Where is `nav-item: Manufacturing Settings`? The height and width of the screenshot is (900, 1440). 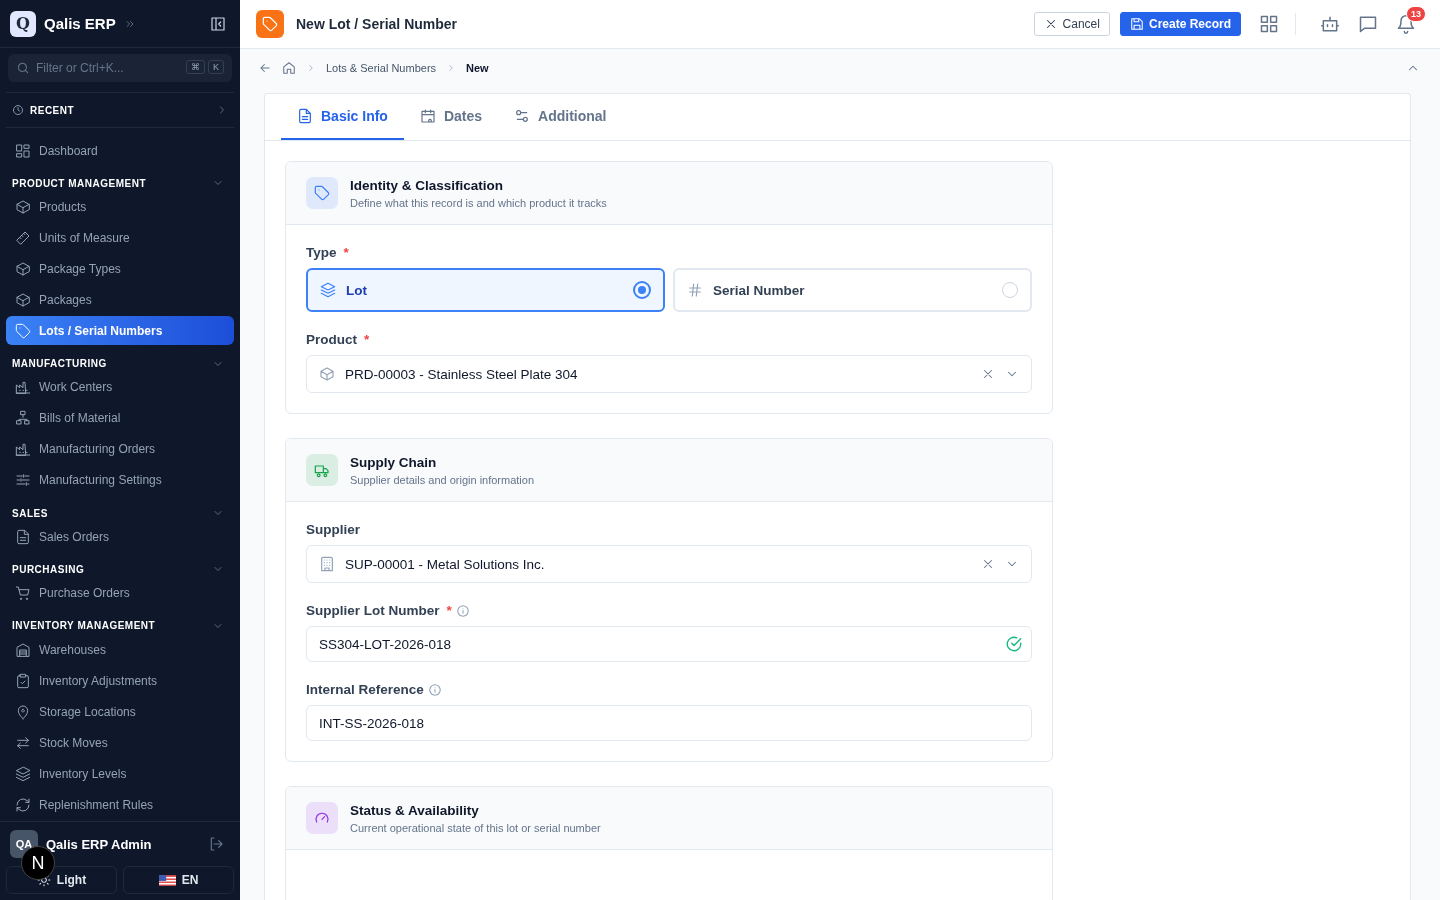
nav-item: Manufacturing Settings is located at coordinates (120, 480).